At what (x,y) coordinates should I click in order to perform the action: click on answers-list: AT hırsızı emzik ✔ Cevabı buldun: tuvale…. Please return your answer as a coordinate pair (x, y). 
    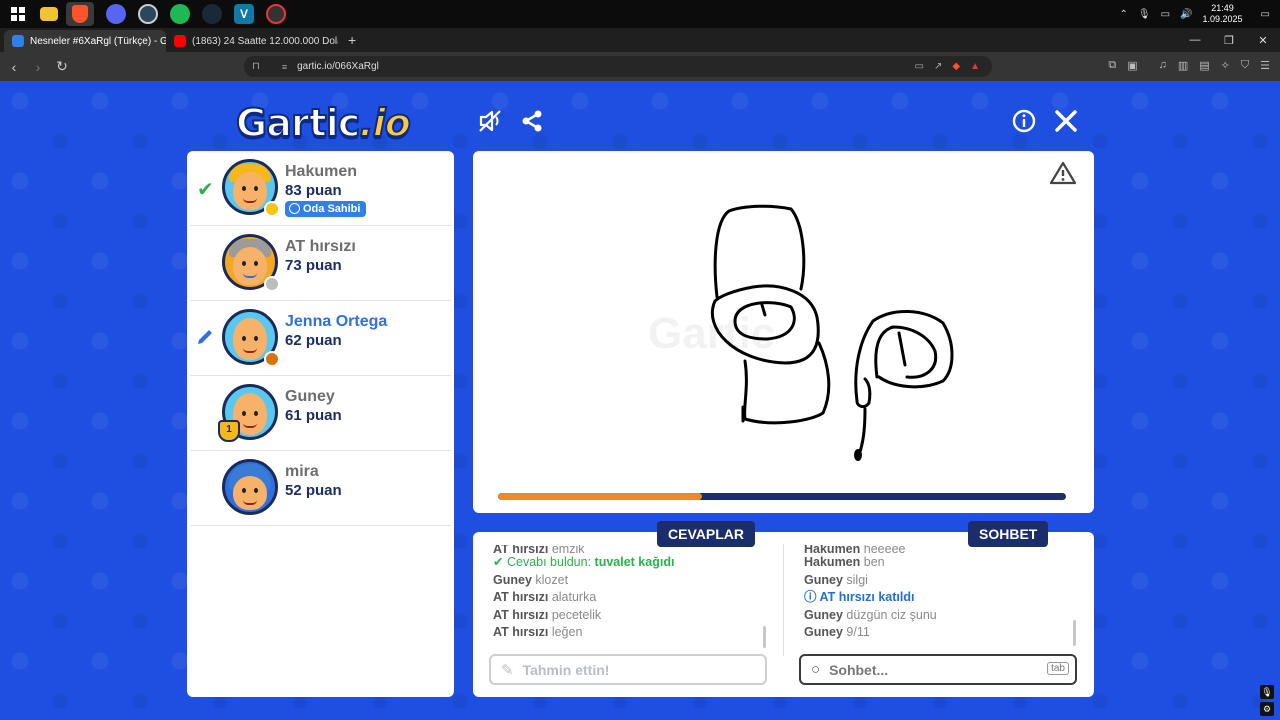
    Looking at the image, I should click on (633, 600).